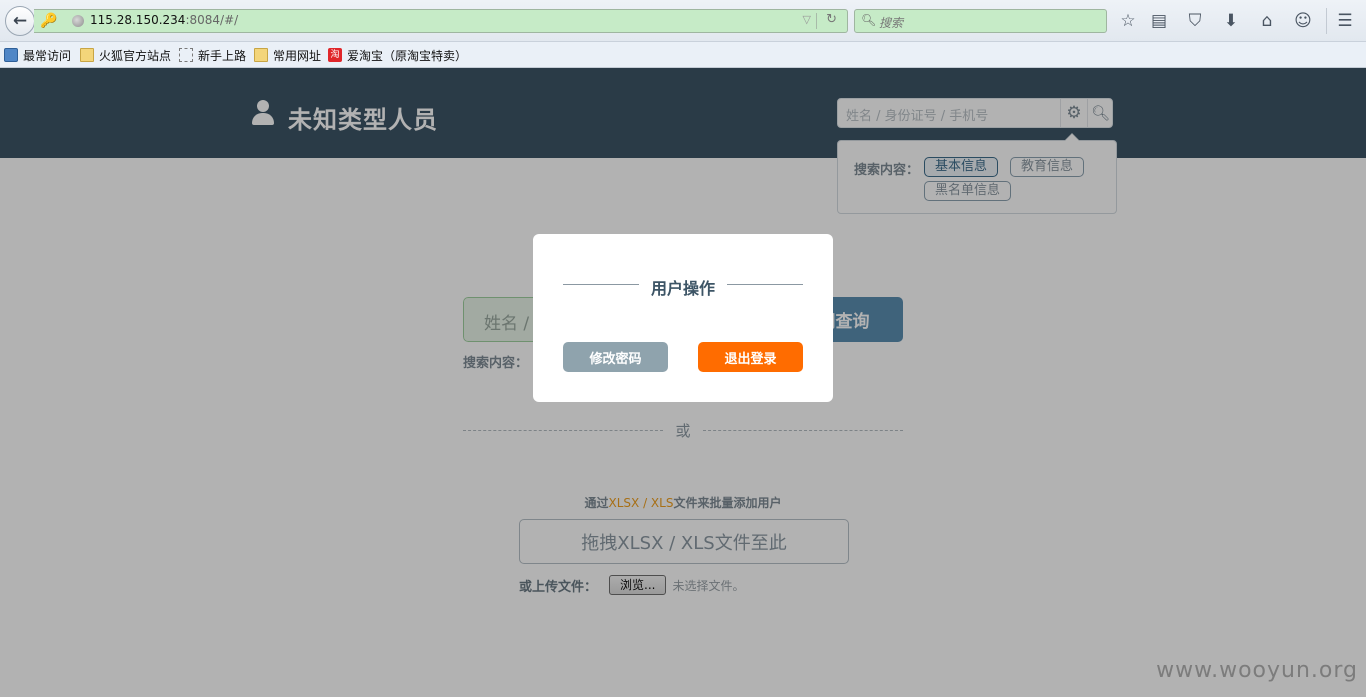 The width and height of the screenshot is (1366, 697). What do you see at coordinates (222, 55) in the screenshot?
I see `bookmark-label: 新手上路` at bounding box center [222, 55].